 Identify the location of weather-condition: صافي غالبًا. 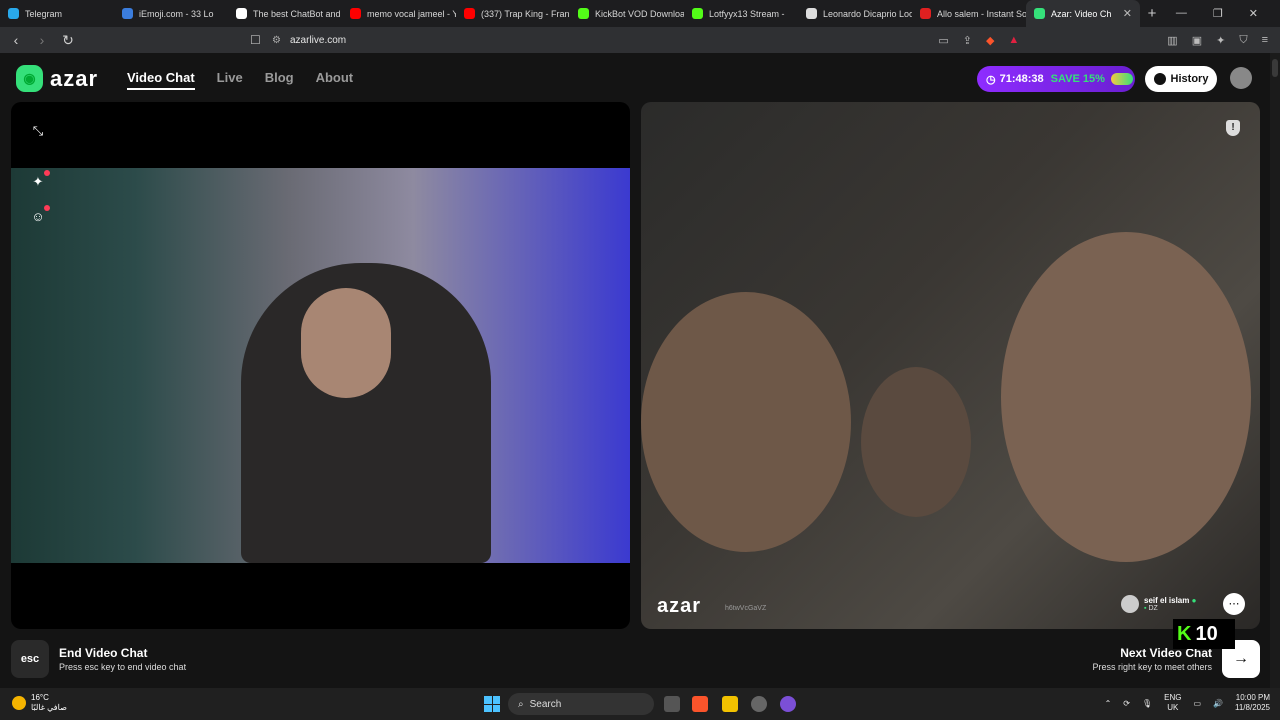
(49, 707).